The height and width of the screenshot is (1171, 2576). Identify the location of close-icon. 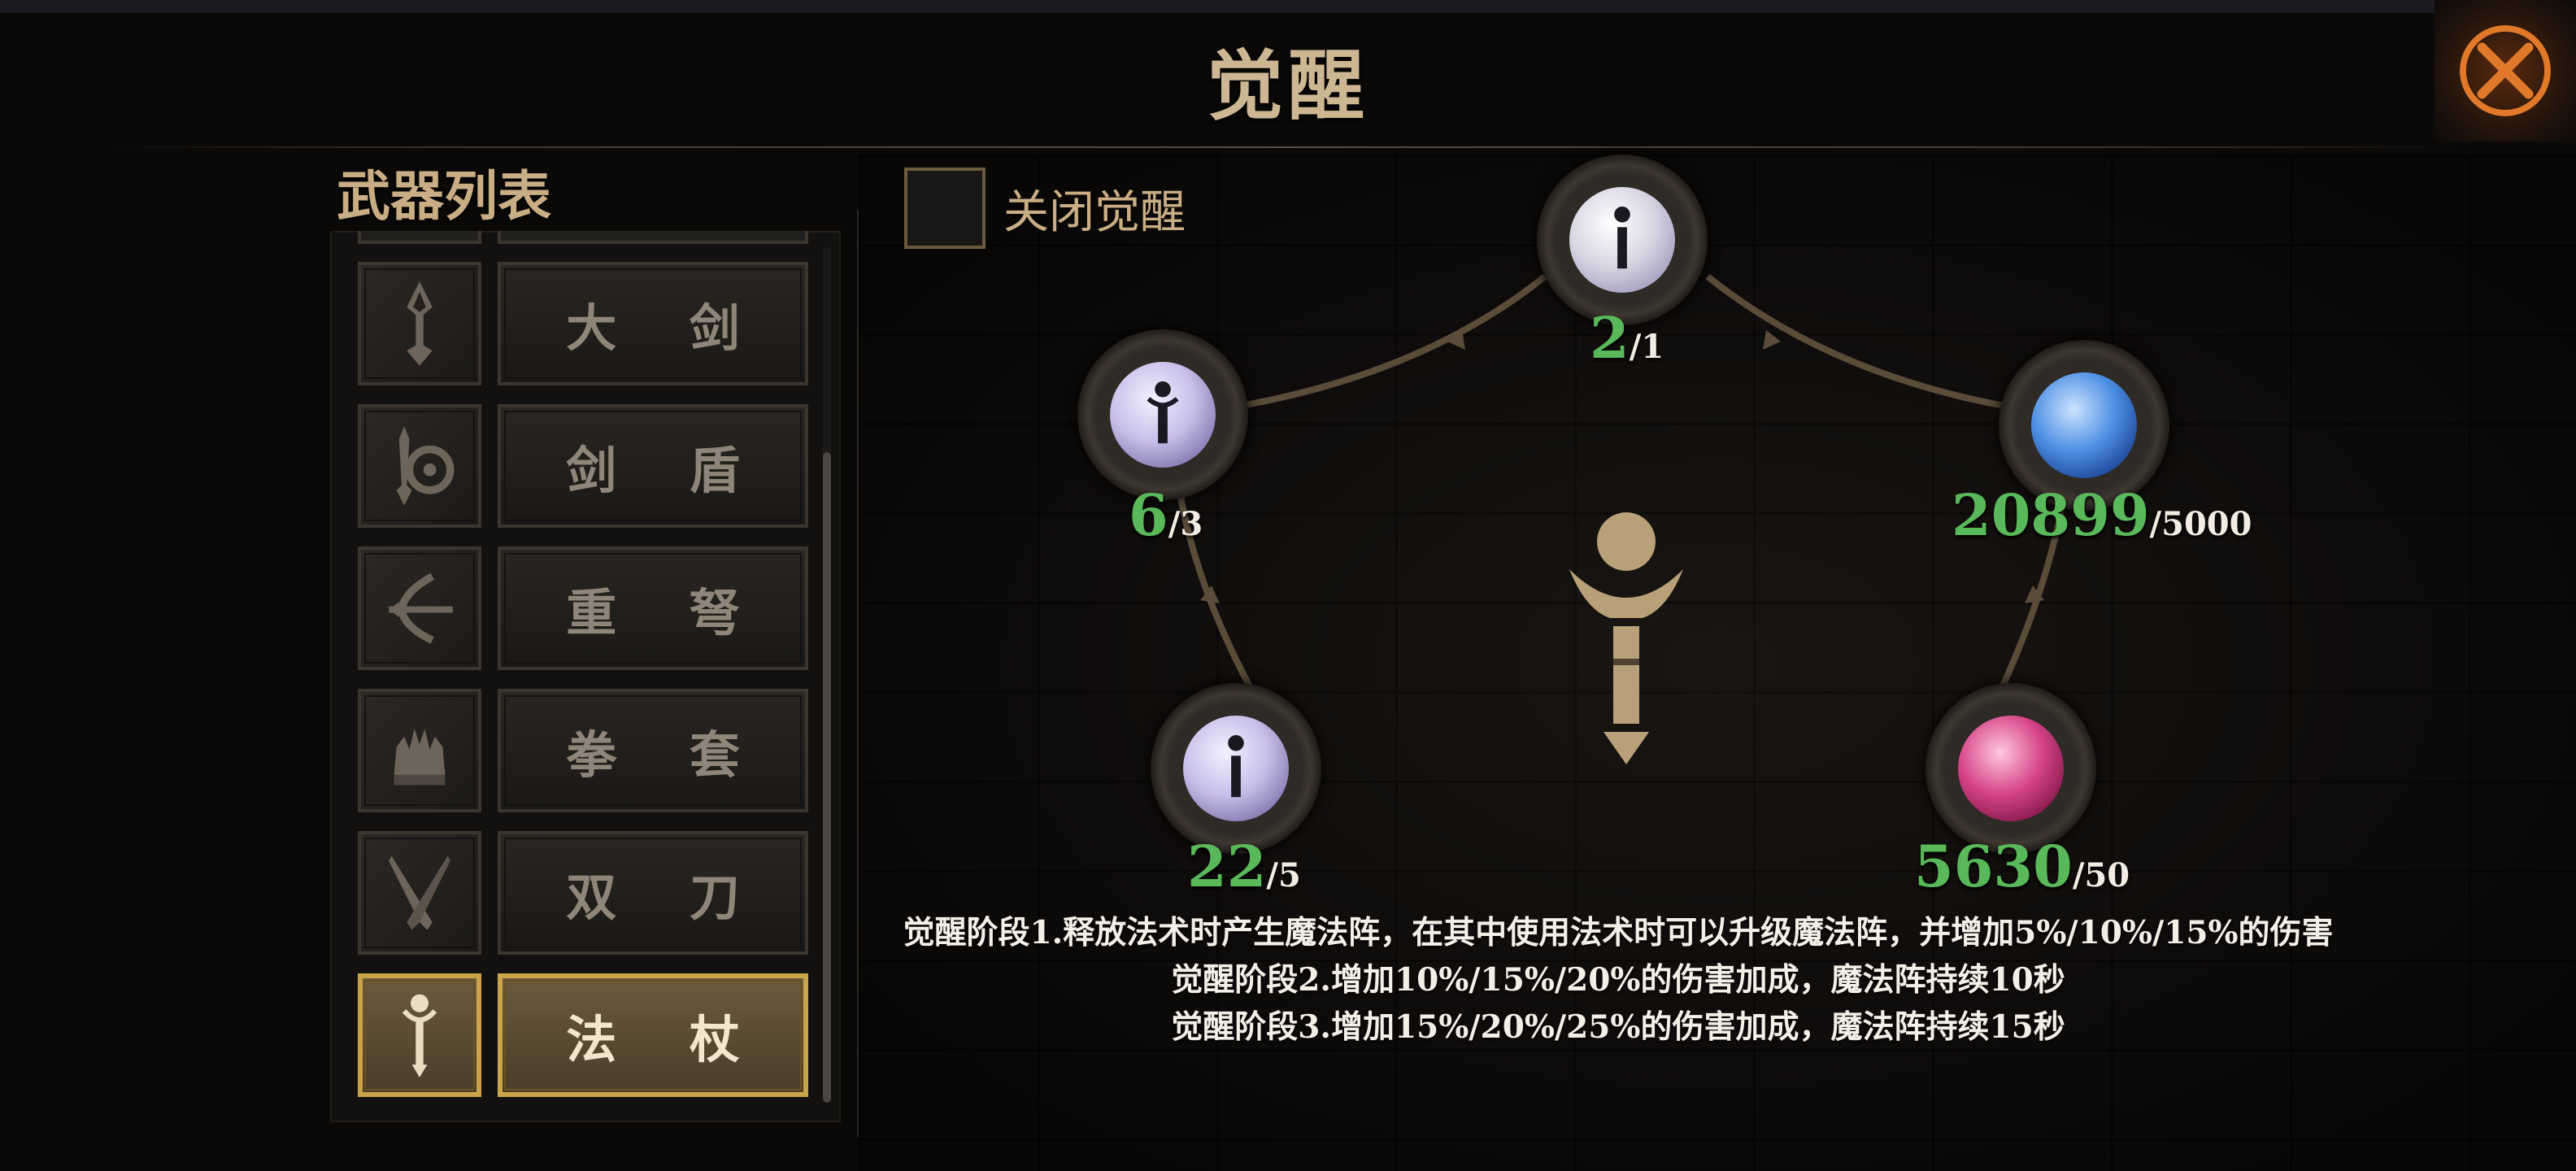
(2506, 70).